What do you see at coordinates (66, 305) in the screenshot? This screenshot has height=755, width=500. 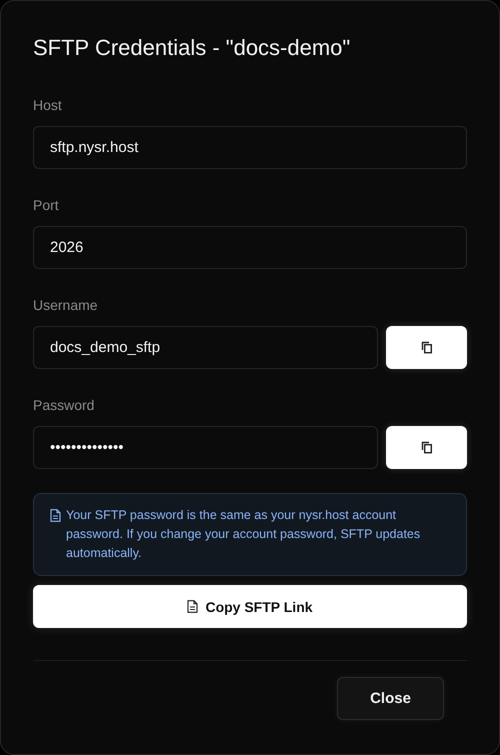 I see `field-label: Username` at bounding box center [66, 305].